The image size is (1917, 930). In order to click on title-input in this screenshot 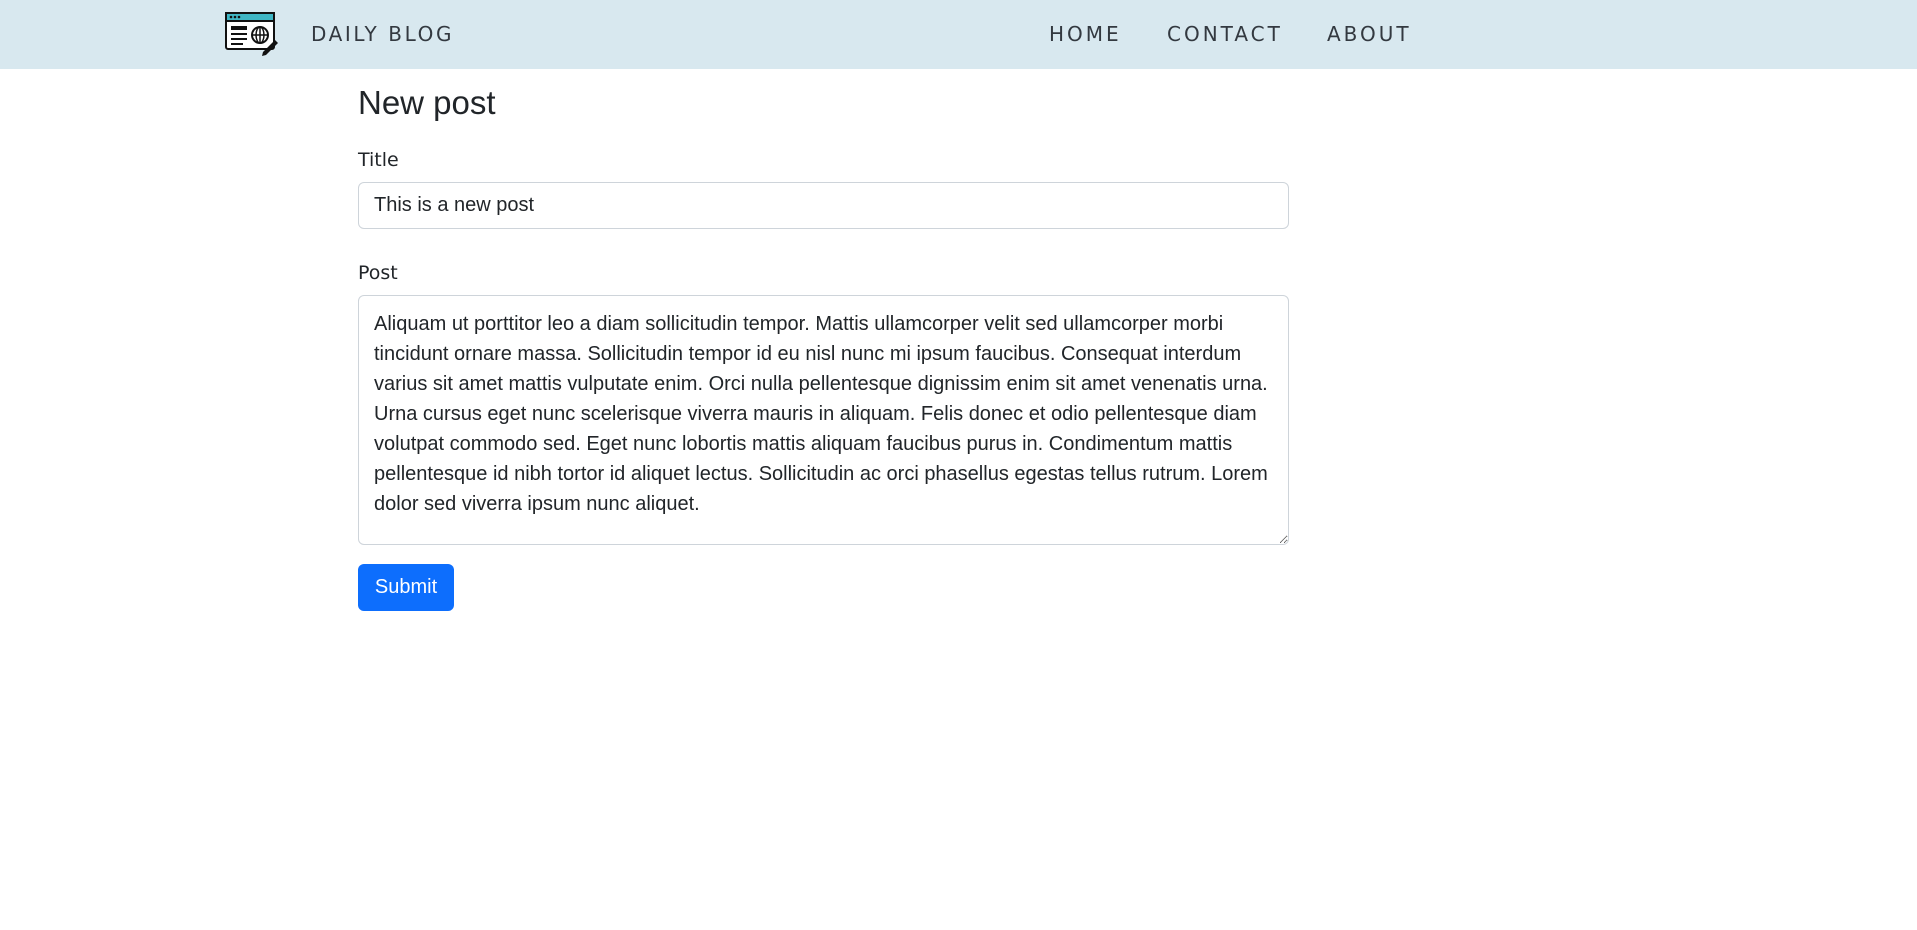, I will do `click(823, 205)`.